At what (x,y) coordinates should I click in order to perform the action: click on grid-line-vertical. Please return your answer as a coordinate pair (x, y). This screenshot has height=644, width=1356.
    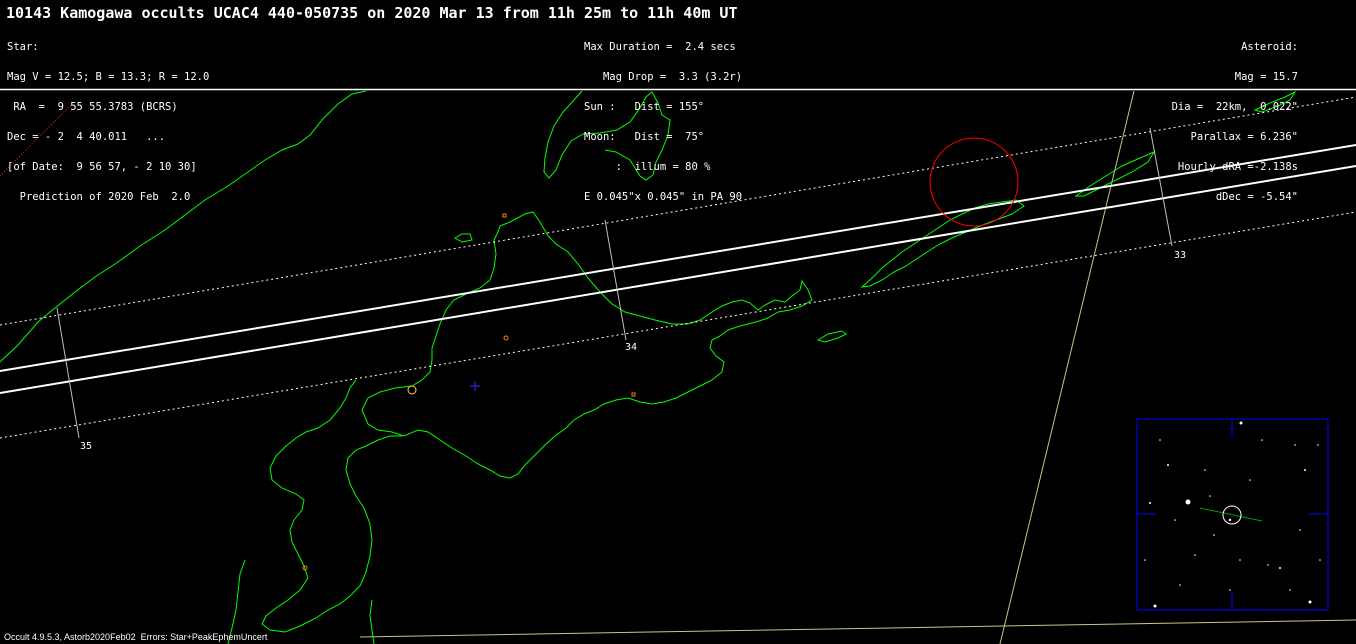
    Looking at the image, I should click on (1067, 367).